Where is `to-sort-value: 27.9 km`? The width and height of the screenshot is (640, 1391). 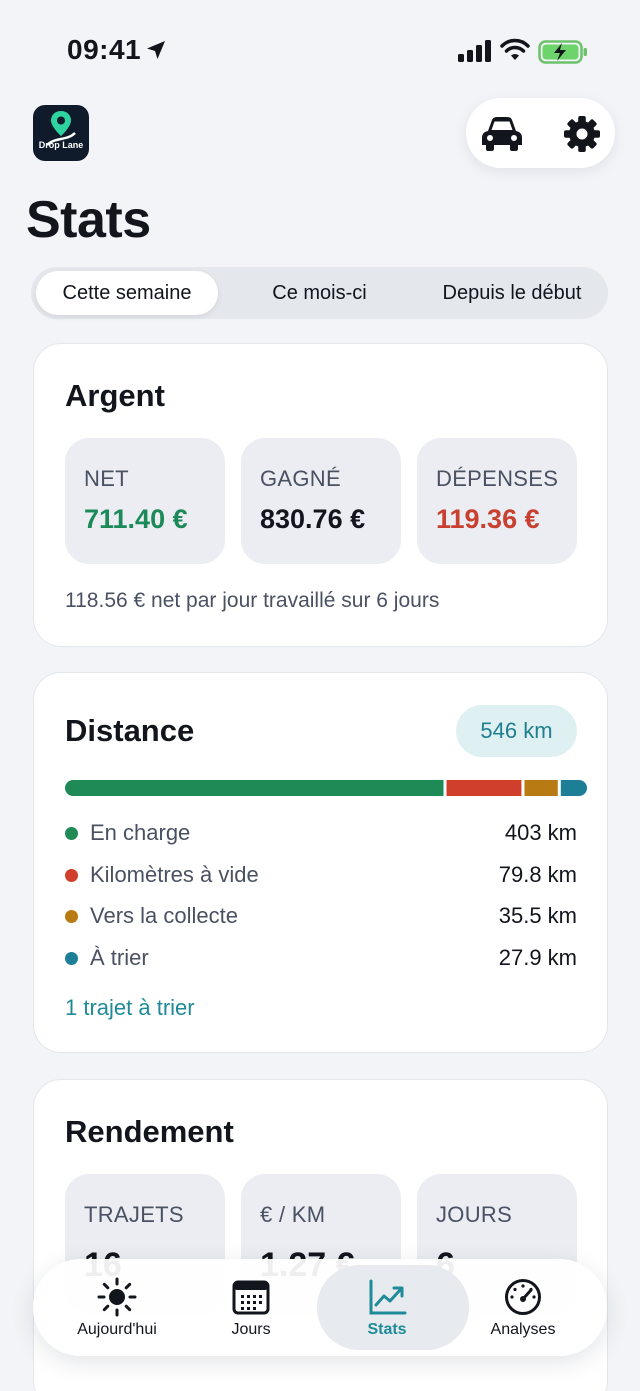
to-sort-value: 27.9 km is located at coordinates (537, 957).